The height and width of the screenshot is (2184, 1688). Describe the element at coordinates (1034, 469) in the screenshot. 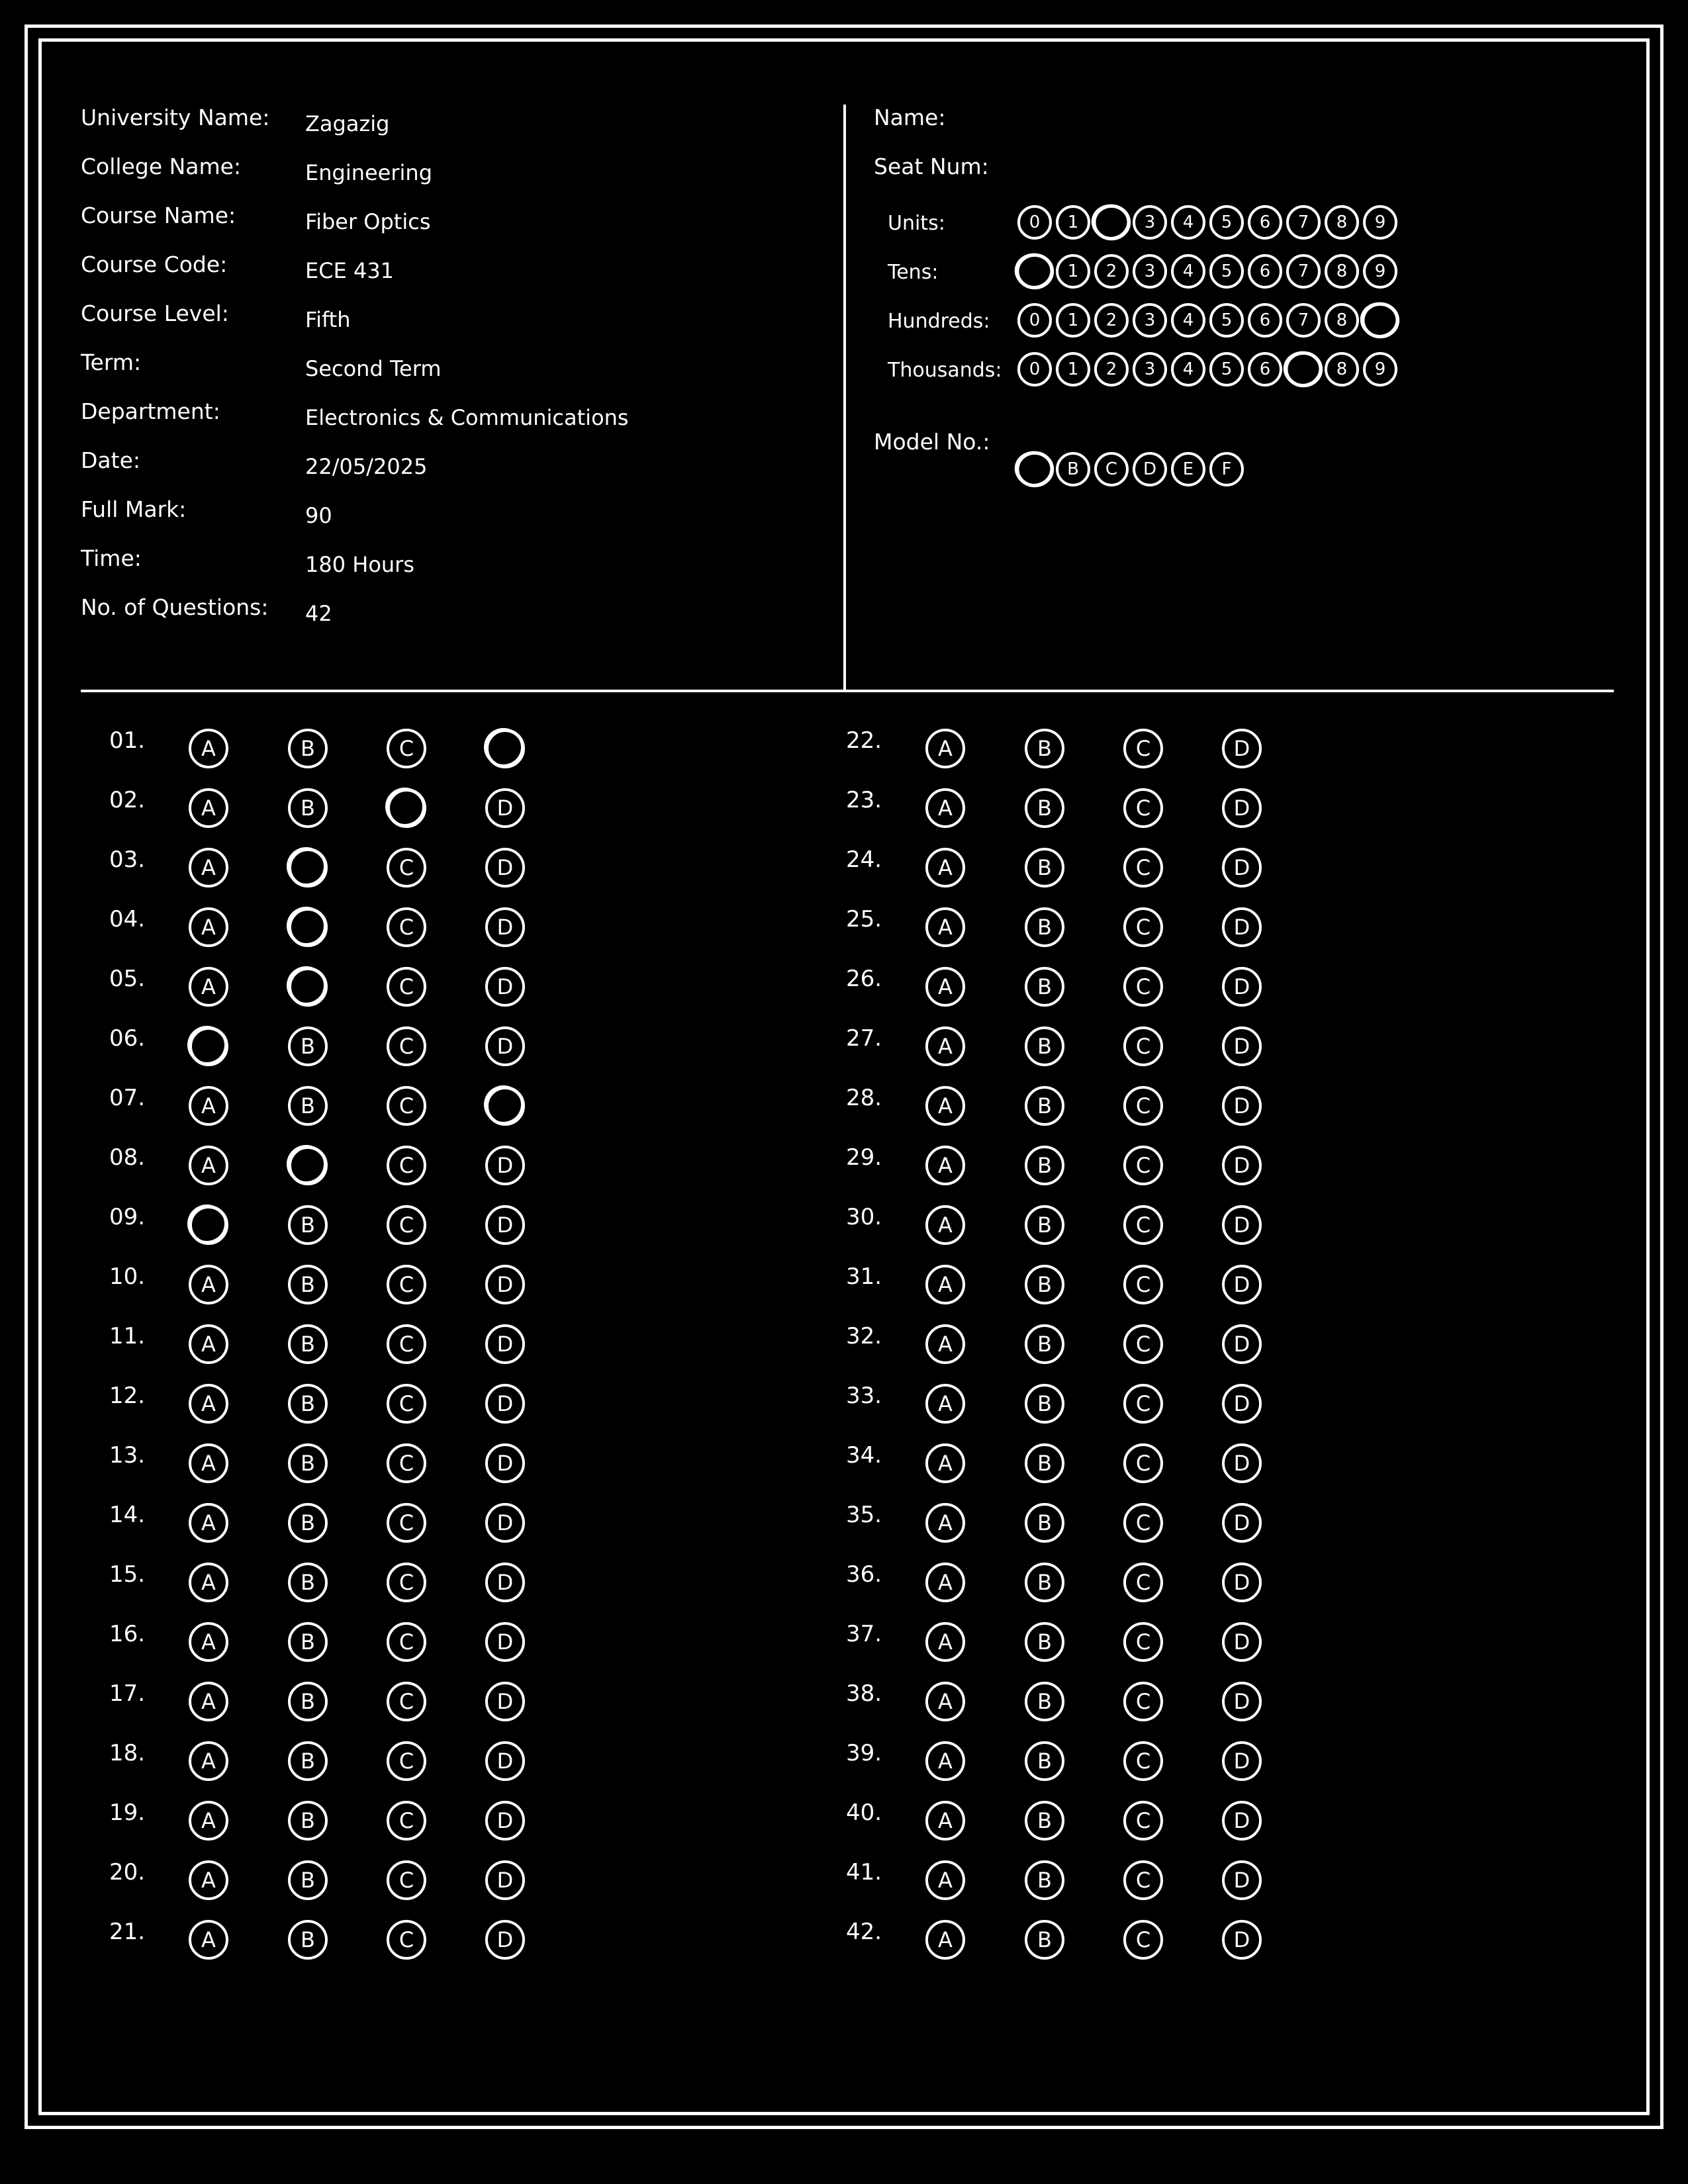

I see `model-bubble: A` at that location.